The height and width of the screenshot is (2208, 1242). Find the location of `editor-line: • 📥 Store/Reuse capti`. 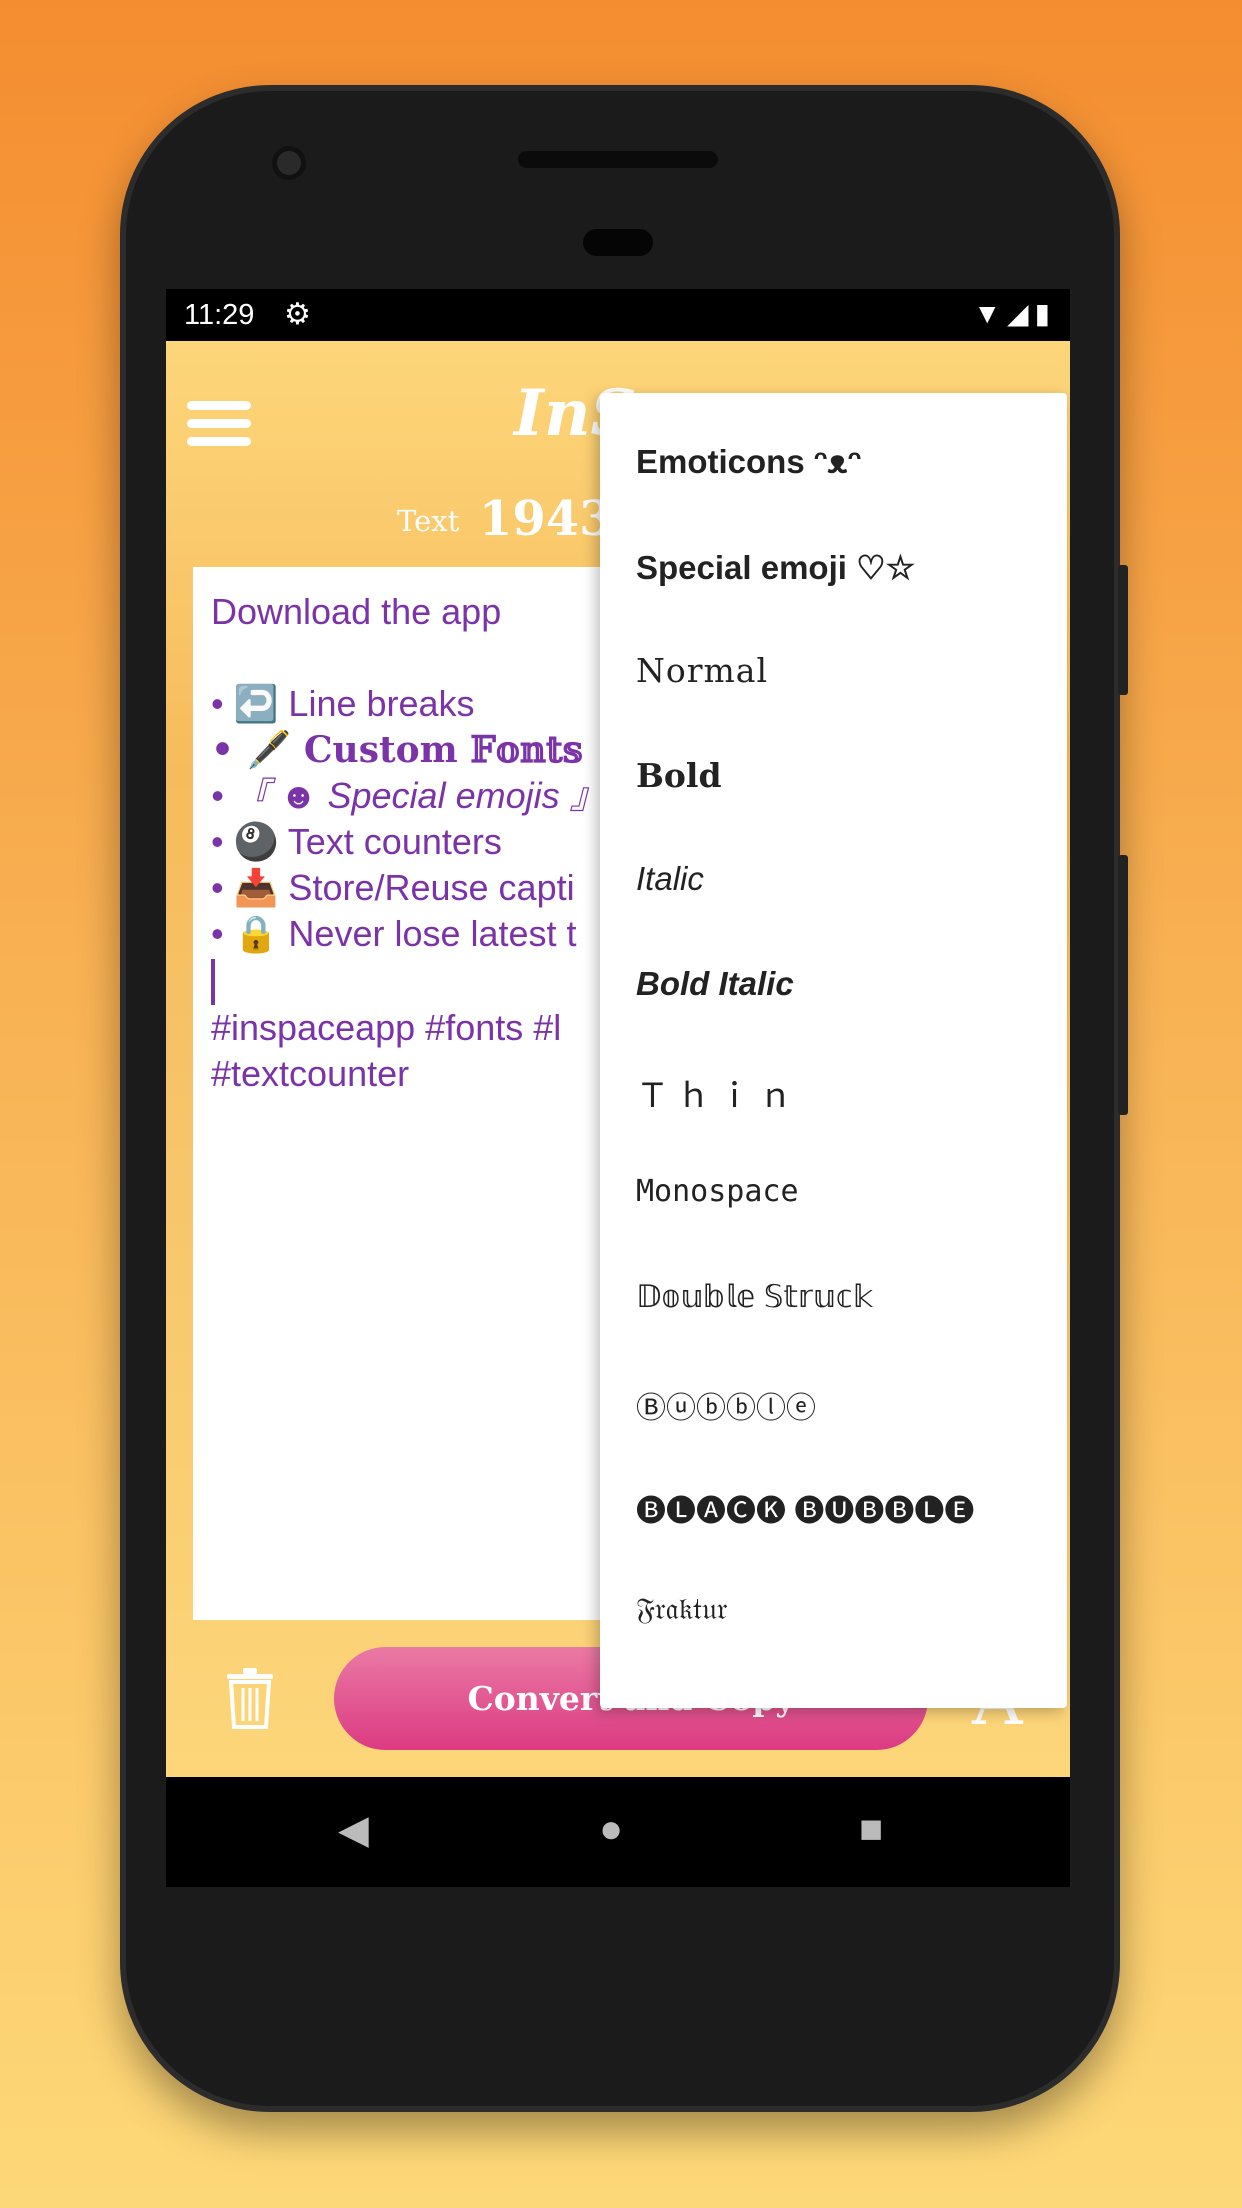

editor-line: • 📥 Store/Reuse capti is located at coordinates (393, 887).